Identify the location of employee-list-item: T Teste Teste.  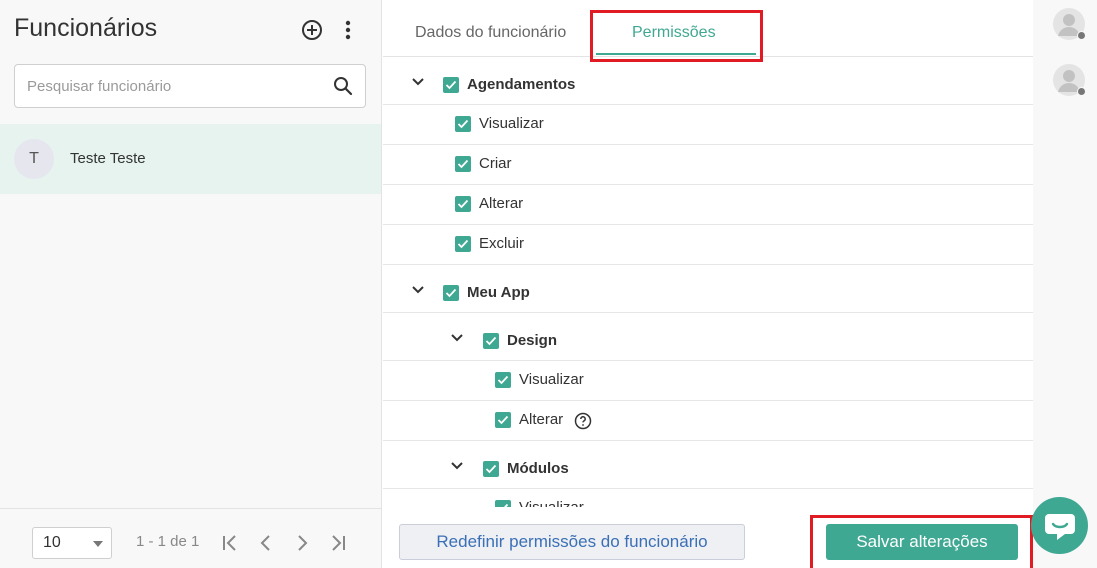
(190, 159).